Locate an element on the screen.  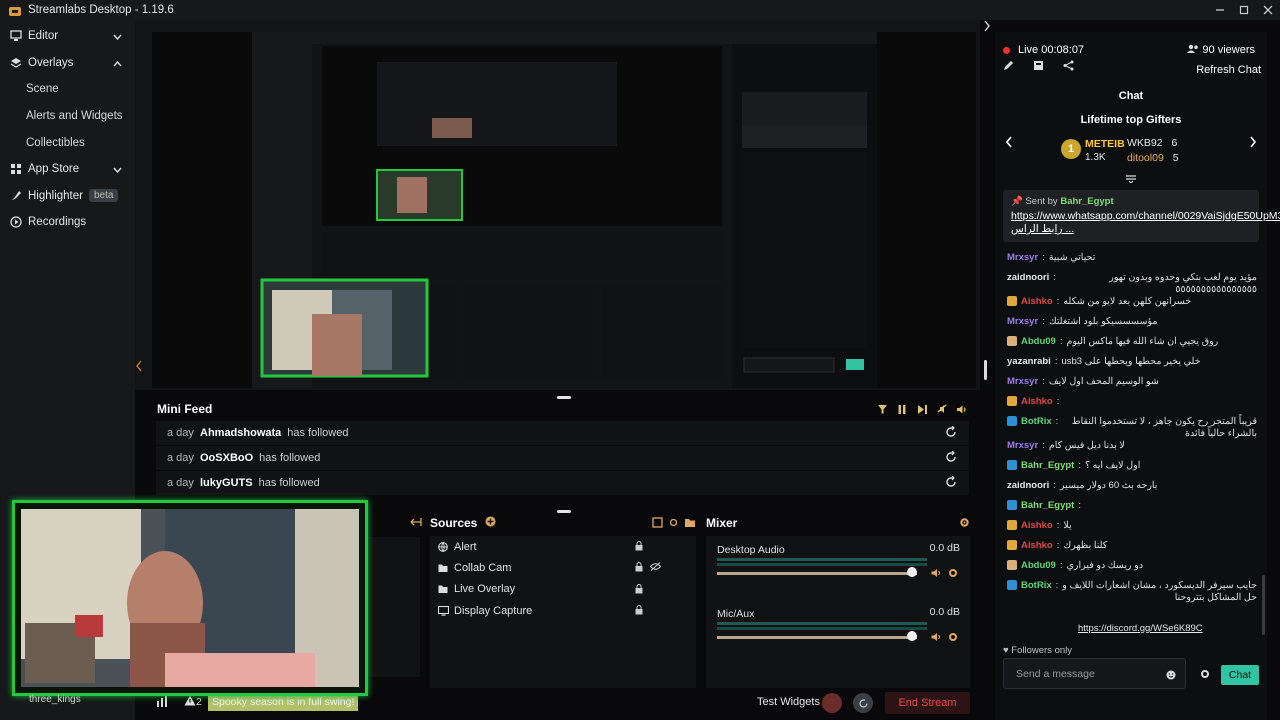
chat-message: Mrxsyr: لا بدنا ديل فيس كام is located at coordinates (1132, 450).